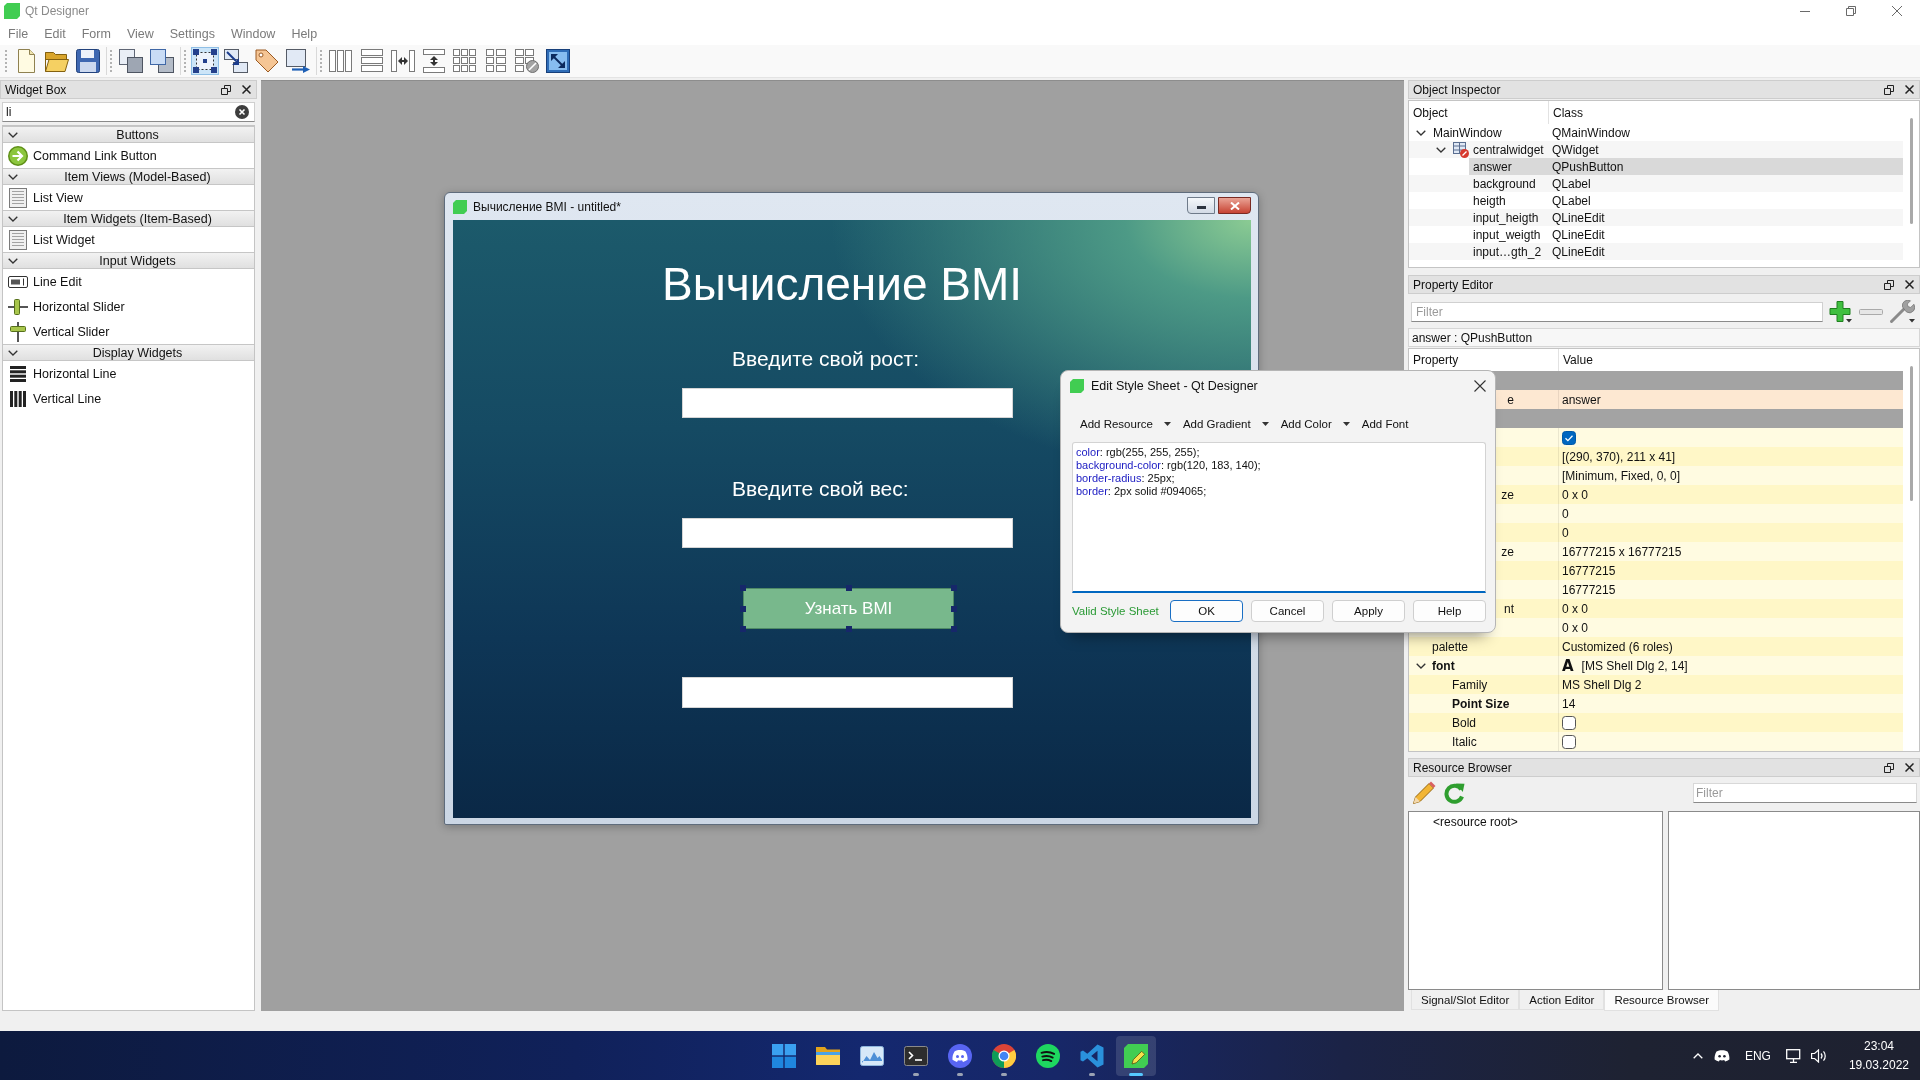 Image resolution: width=1920 pixels, height=1080 pixels. Describe the element at coordinates (128, 176) in the screenshot. I see `category-header: Item Views (Model-Based)` at that location.